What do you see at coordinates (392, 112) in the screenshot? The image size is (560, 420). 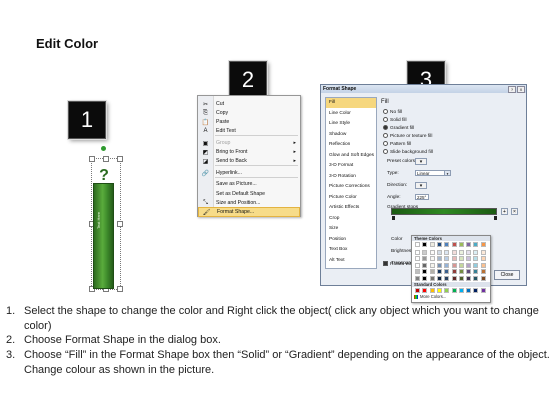 I see `fill-option-radio: No fill` at bounding box center [392, 112].